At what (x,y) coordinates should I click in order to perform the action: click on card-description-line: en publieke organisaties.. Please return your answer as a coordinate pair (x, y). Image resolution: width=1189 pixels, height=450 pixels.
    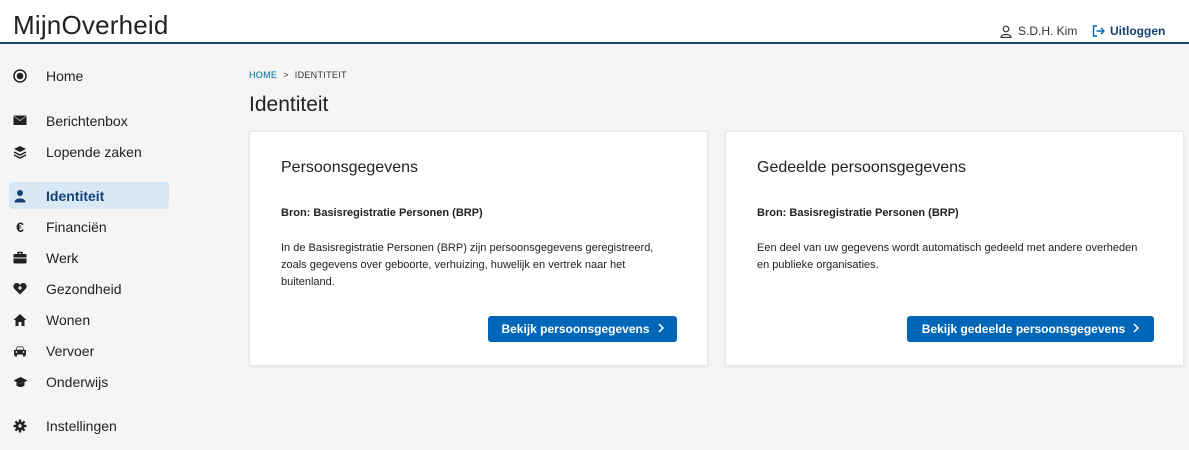
    Looking at the image, I should click on (818, 265).